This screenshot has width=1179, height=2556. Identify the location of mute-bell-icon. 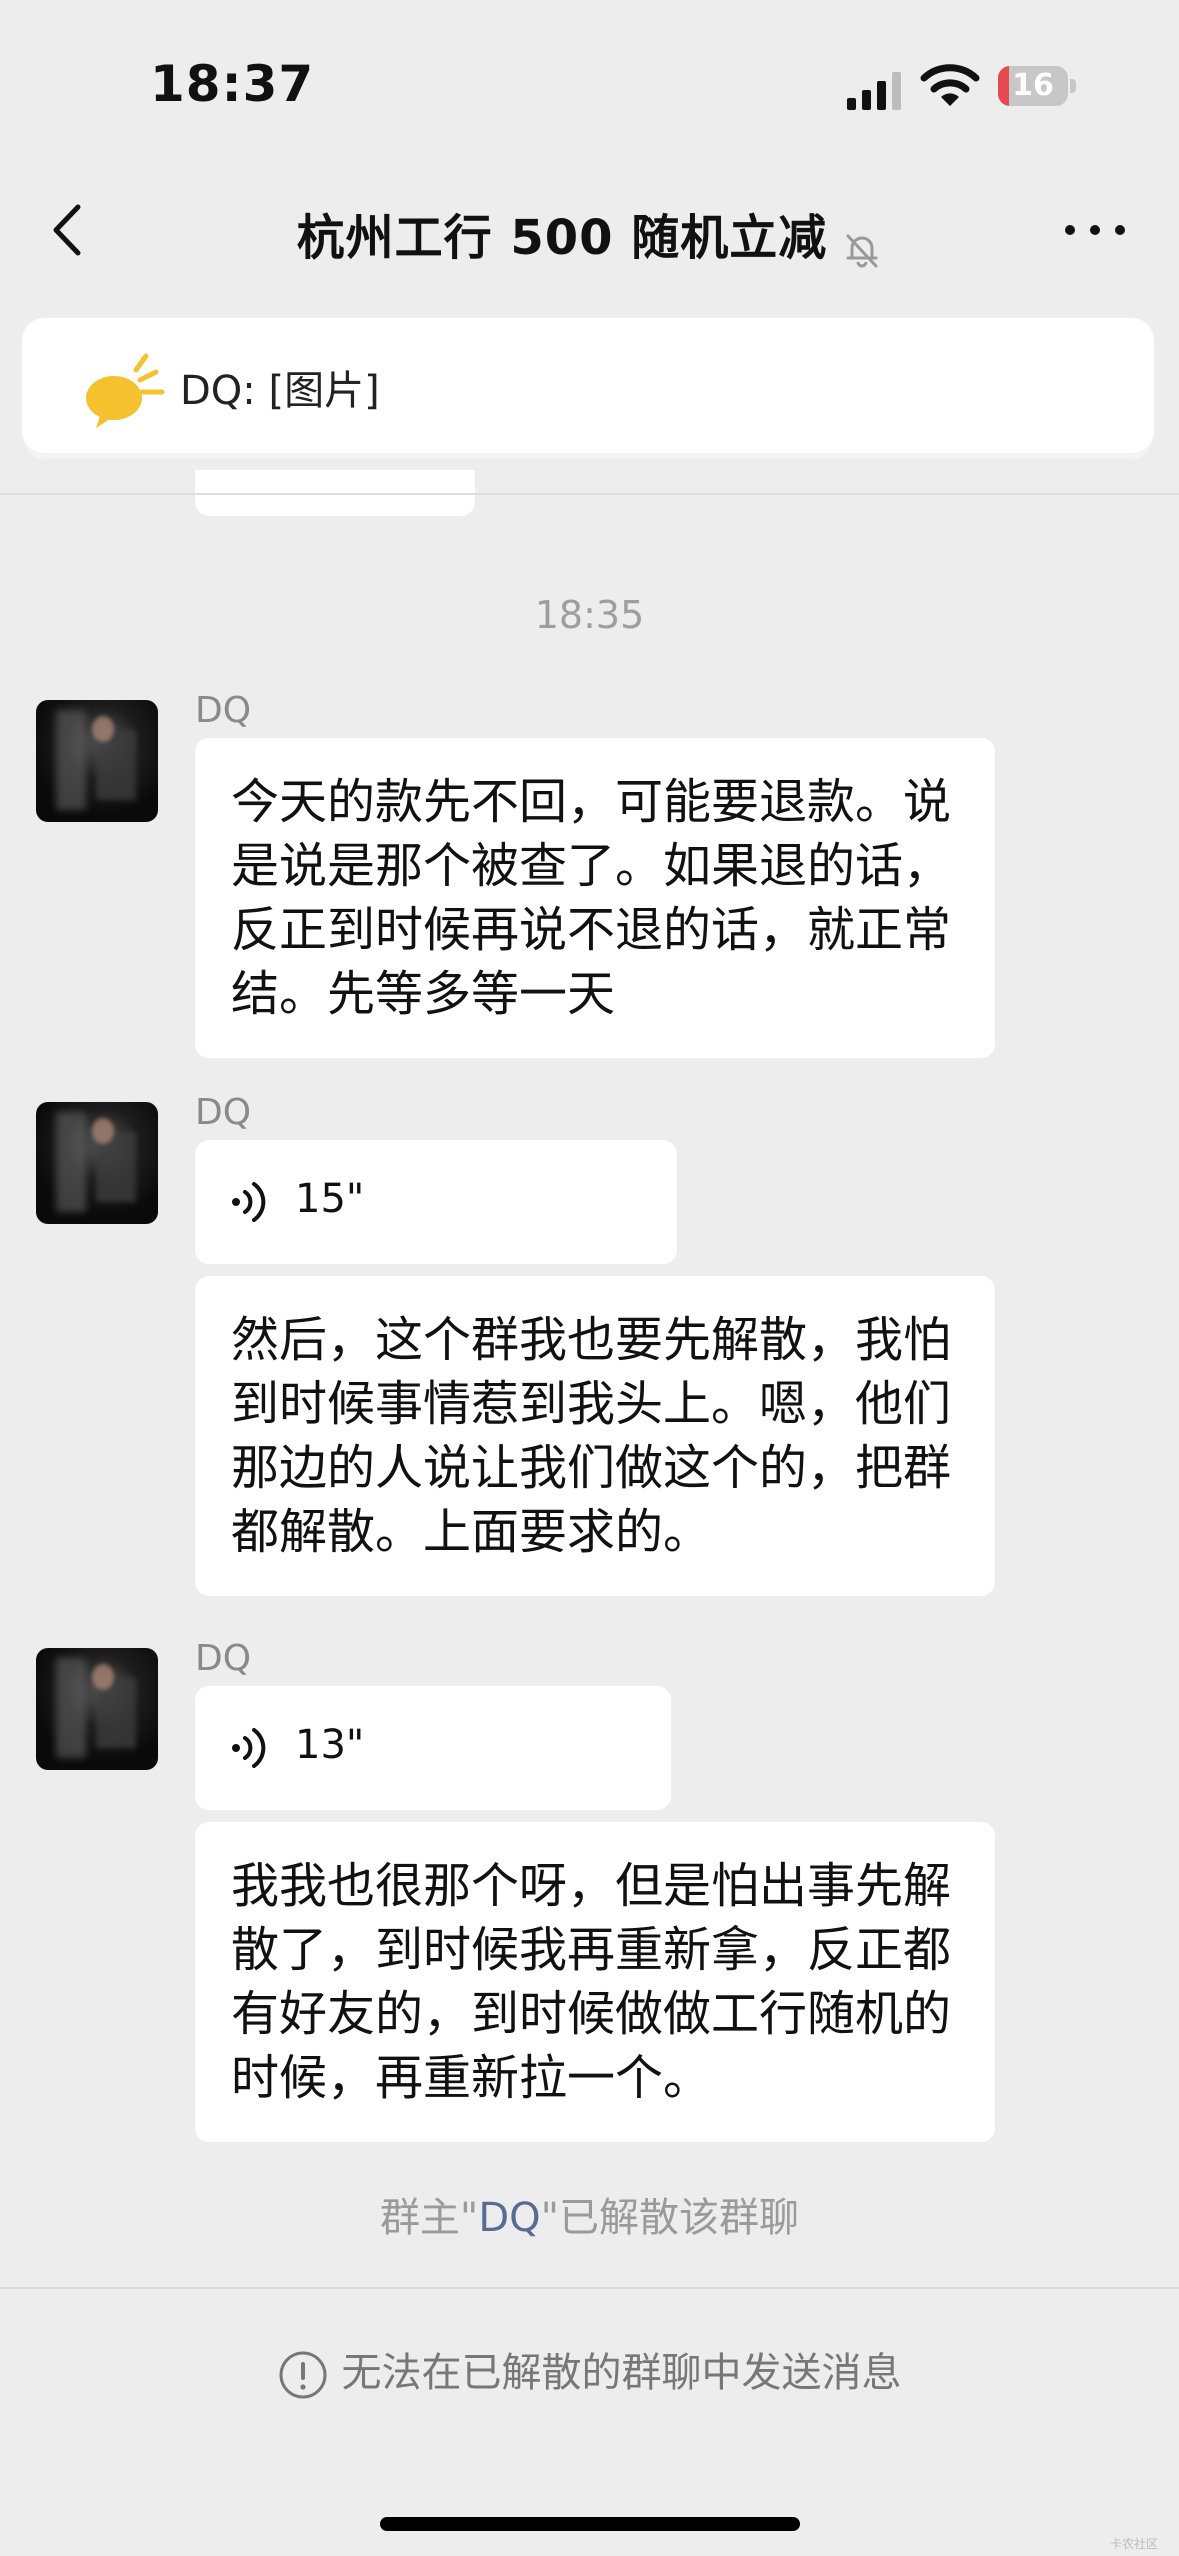
(862, 250).